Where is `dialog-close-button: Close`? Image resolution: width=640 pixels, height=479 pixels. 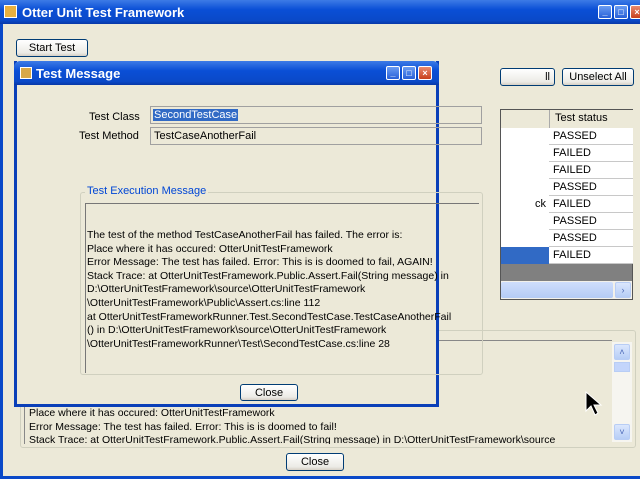 dialog-close-button: Close is located at coordinates (269, 392).